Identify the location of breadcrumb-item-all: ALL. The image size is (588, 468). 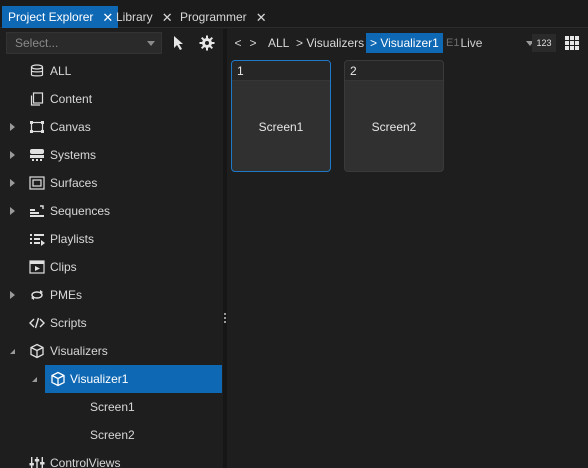
(278, 43).